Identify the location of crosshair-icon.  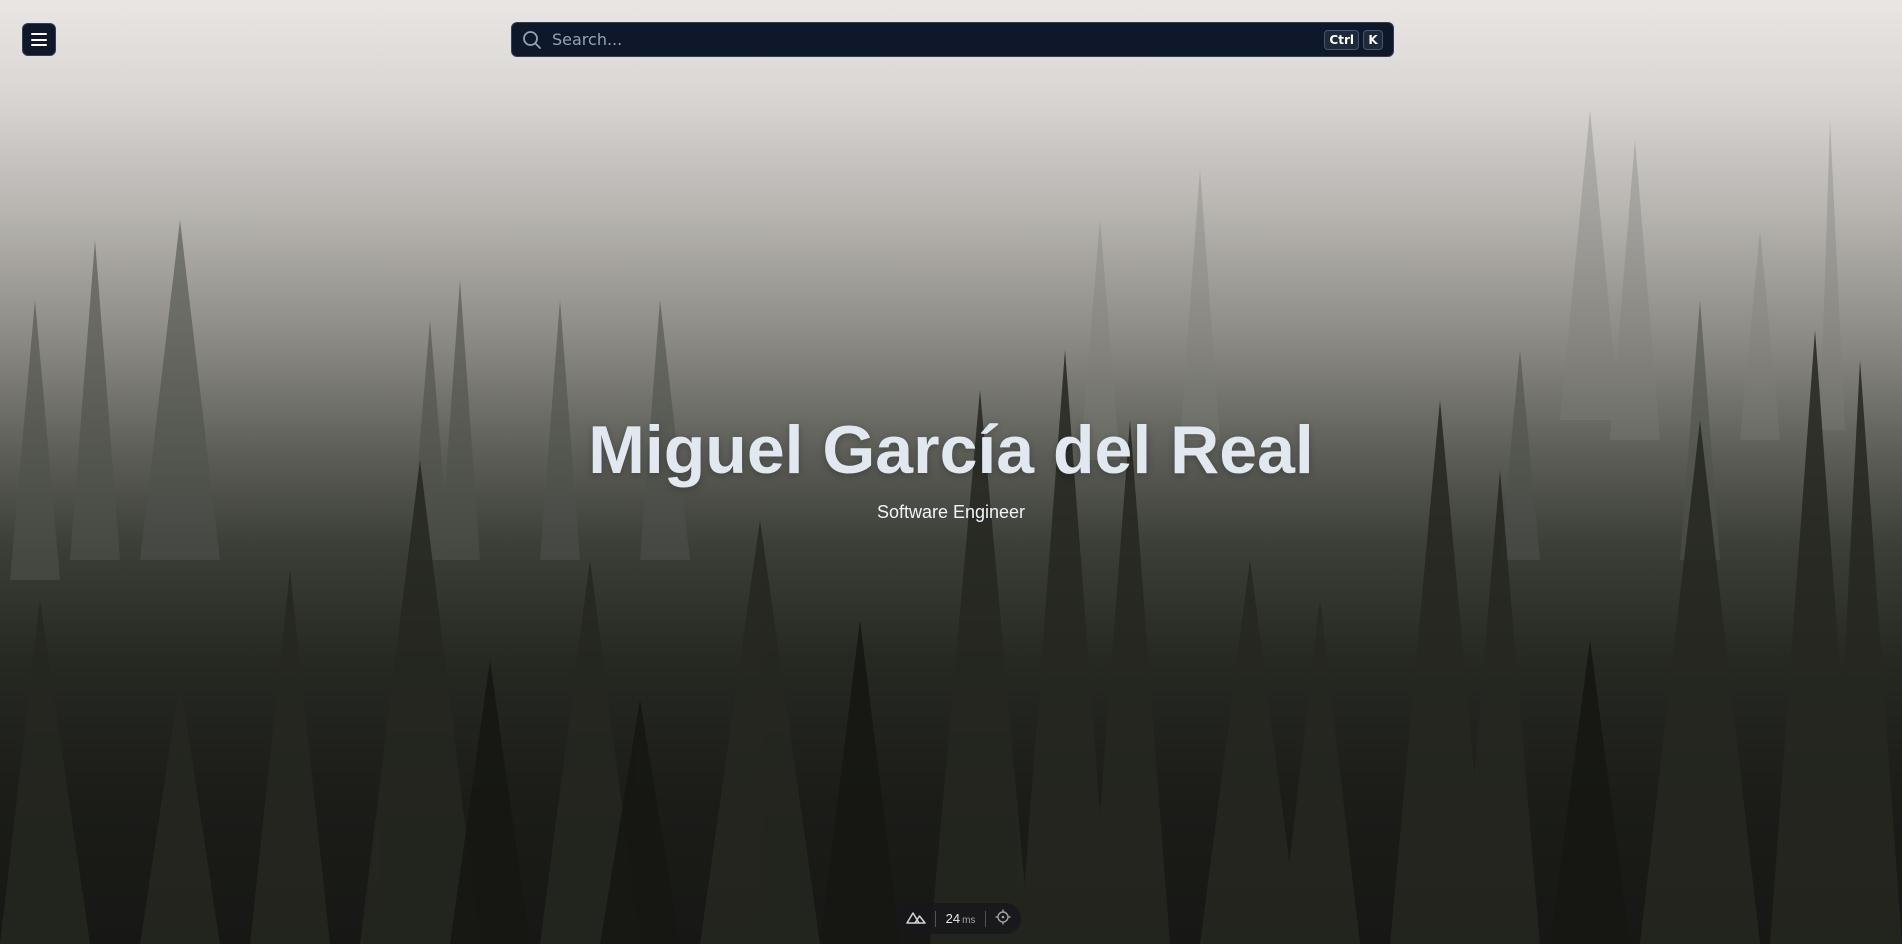
(1003, 919).